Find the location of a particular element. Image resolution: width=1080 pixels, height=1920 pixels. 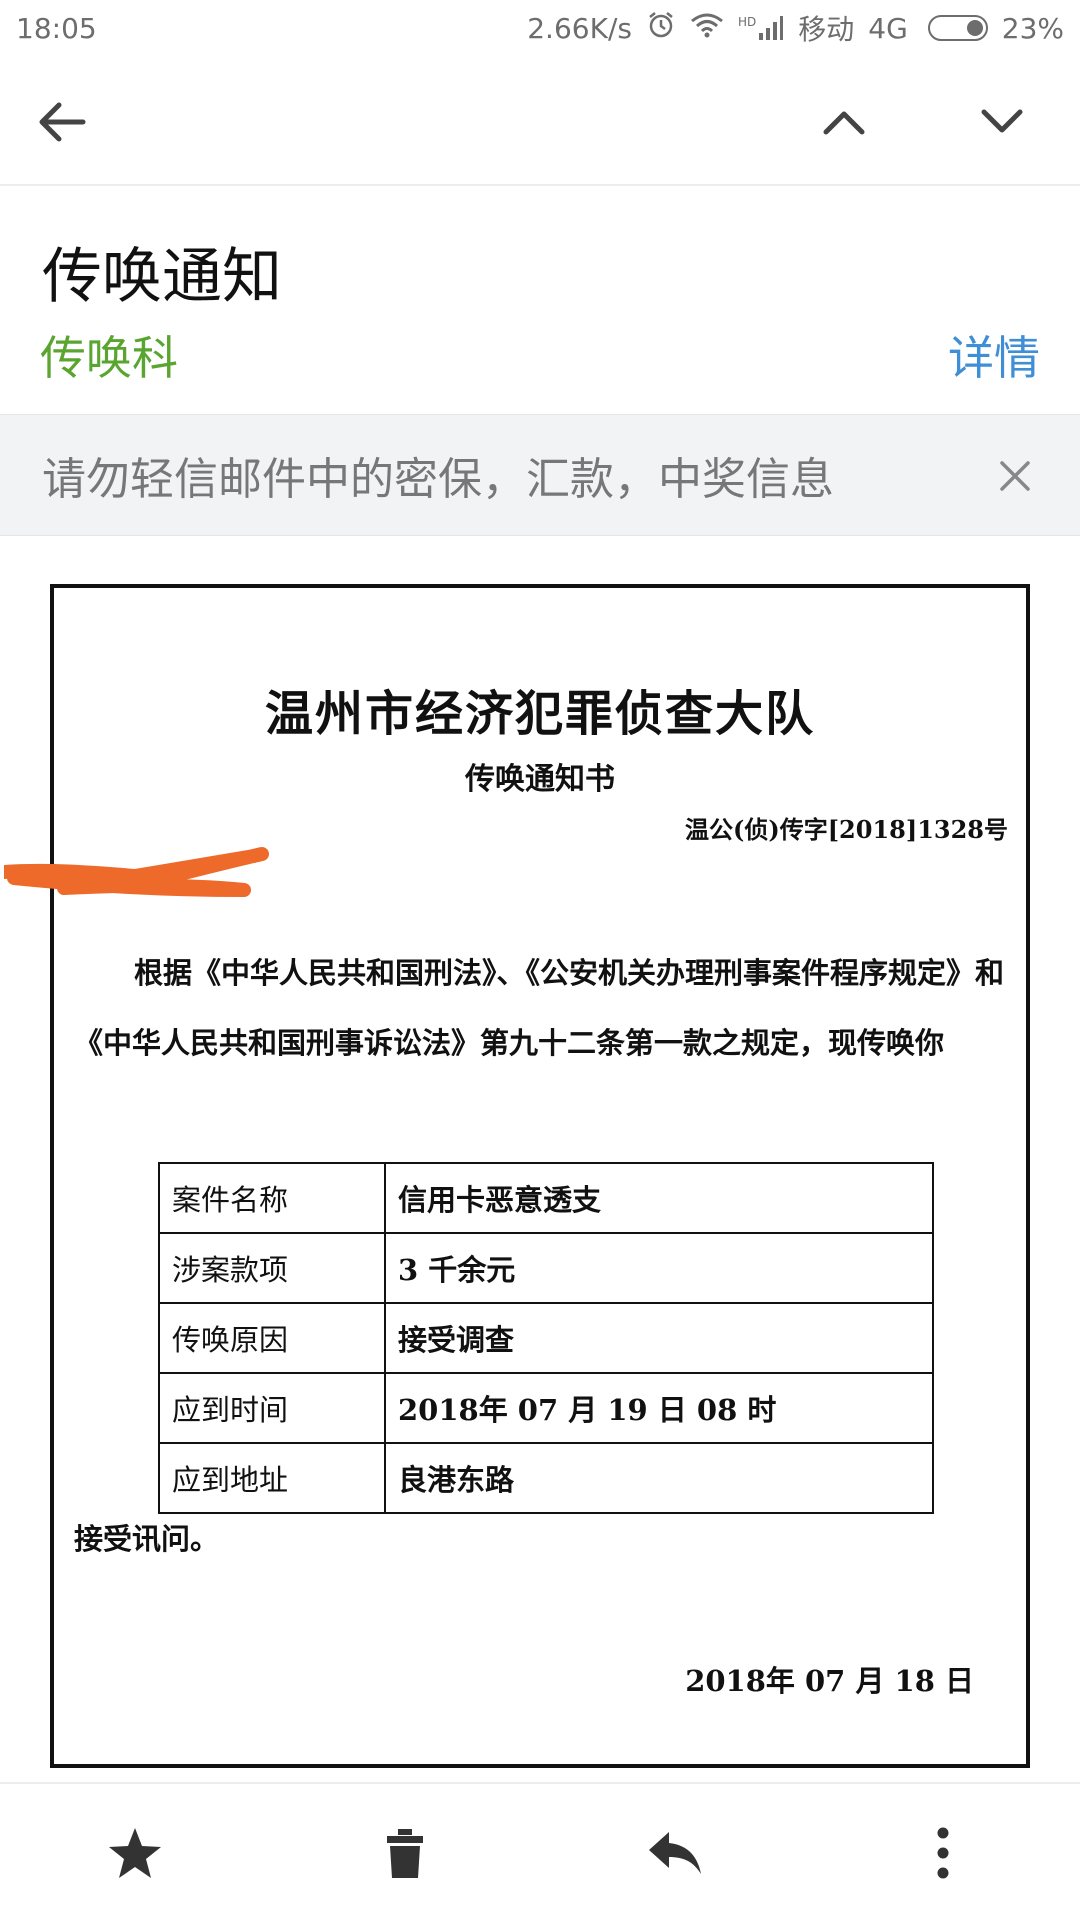

bottom-action-bar is located at coordinates (540, 1851).